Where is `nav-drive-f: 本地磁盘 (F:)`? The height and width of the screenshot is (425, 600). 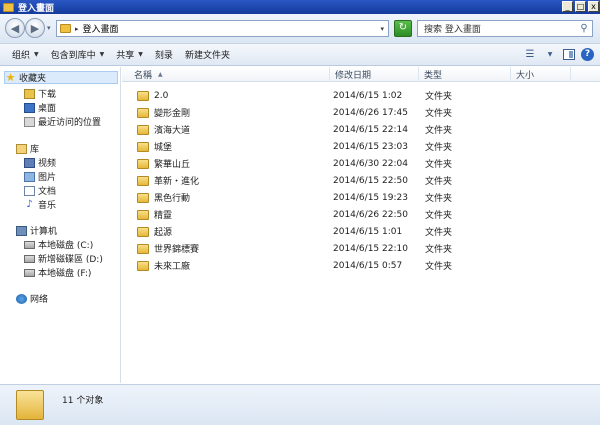
nav-drive-f: 本地磁盘 (F:) is located at coordinates (57, 272).